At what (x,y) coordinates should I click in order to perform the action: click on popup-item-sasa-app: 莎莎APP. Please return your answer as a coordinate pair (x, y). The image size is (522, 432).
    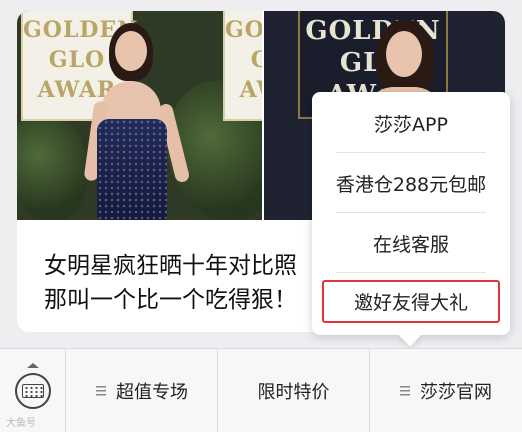
    Looking at the image, I should click on (411, 123).